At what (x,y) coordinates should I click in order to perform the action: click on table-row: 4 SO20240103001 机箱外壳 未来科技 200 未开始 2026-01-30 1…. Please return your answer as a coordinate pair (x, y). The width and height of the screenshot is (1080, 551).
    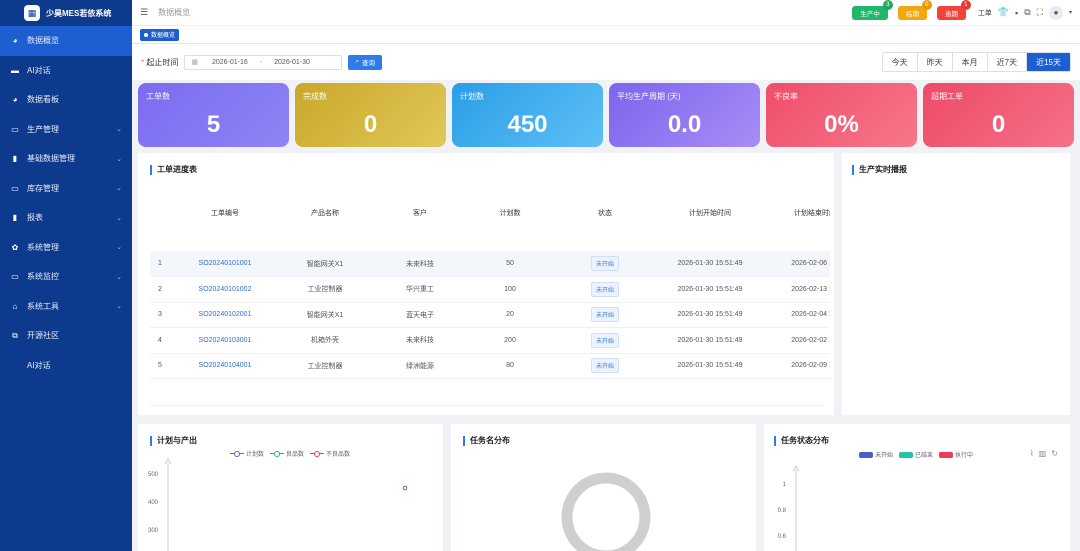
    Looking at the image, I should click on (490, 340).